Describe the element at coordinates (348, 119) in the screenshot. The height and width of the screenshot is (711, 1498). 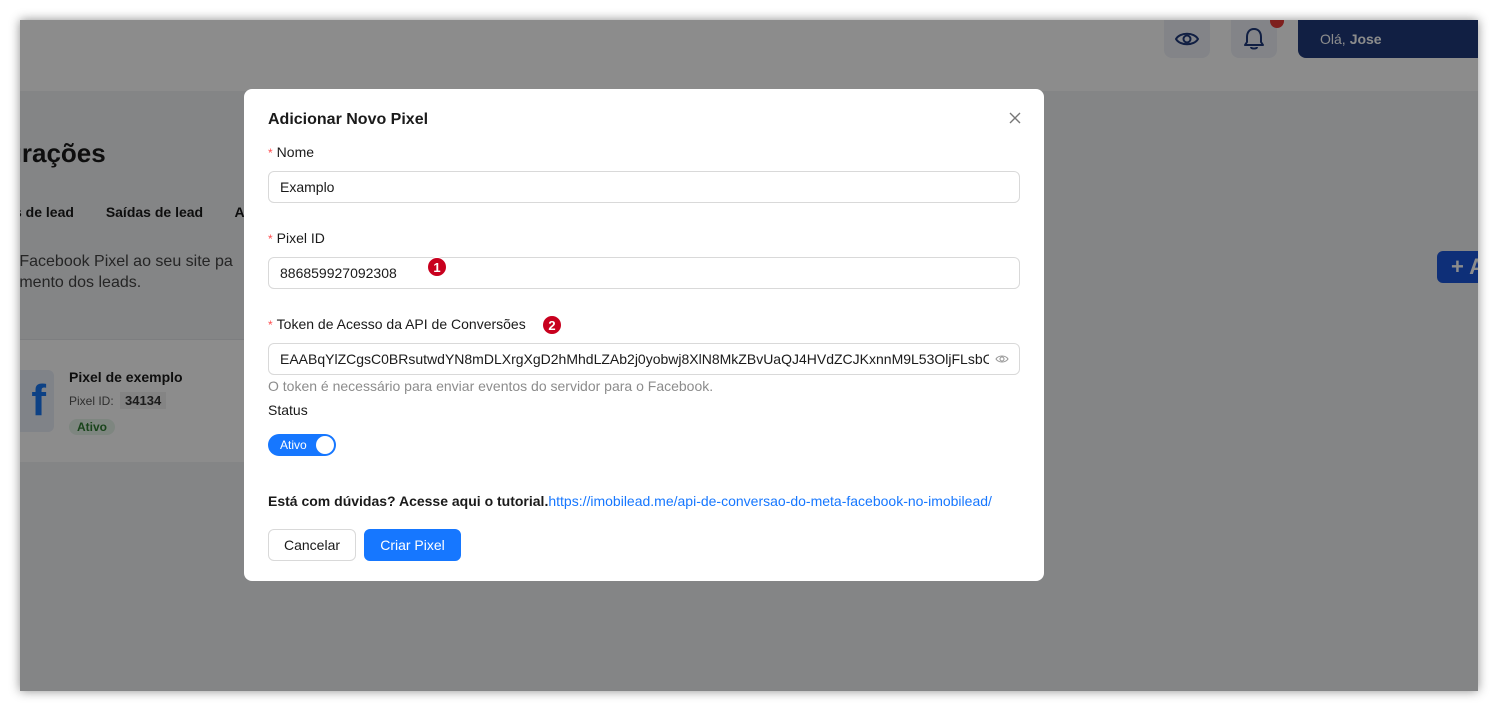
I see `modal-title: Adicionar Novo Pixel` at that location.